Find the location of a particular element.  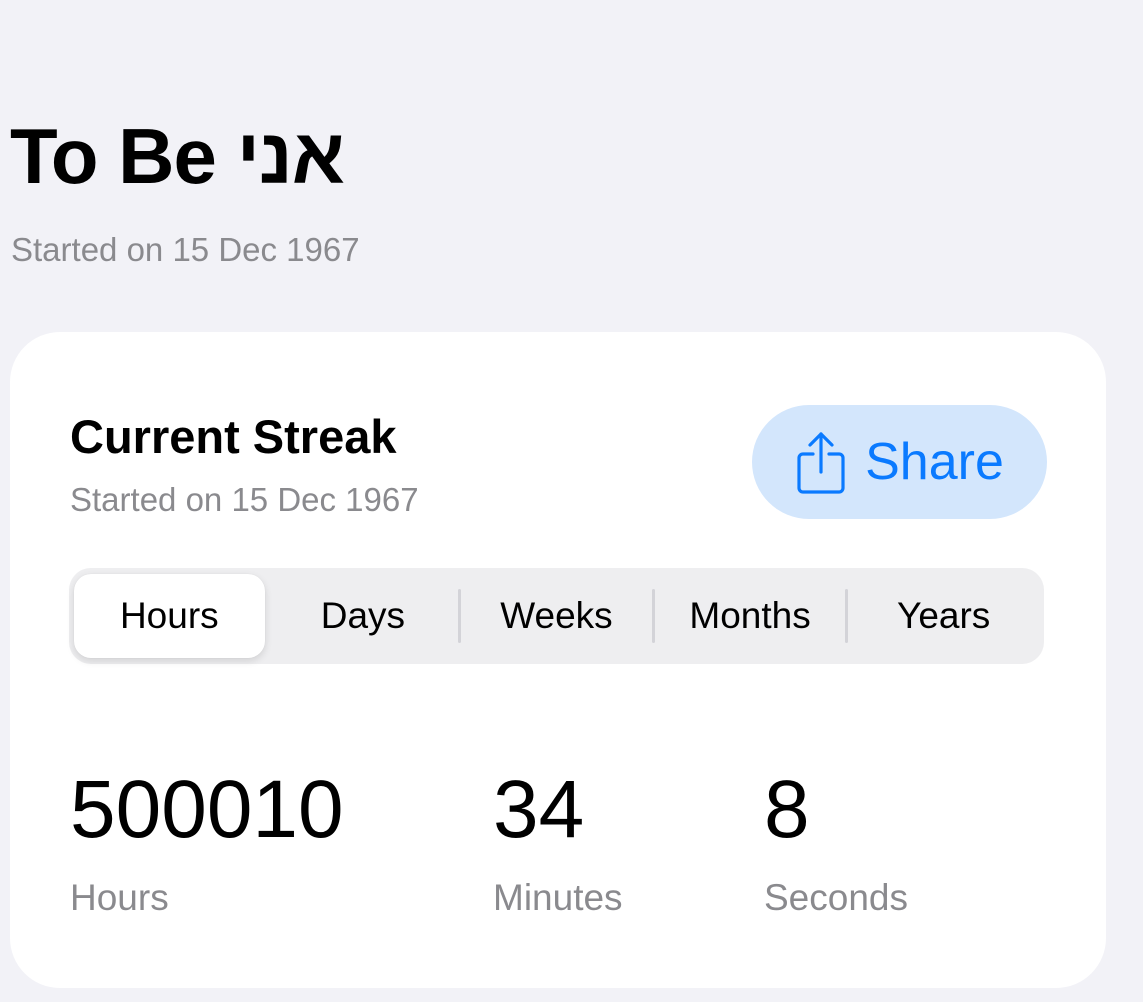

stat-minutes: 34 Minutes is located at coordinates (558, 841).